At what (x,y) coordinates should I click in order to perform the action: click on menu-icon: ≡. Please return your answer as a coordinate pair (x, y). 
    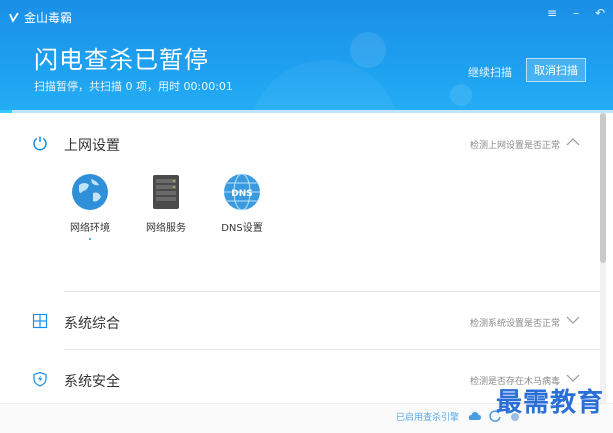
    Looking at the image, I should click on (552, 13).